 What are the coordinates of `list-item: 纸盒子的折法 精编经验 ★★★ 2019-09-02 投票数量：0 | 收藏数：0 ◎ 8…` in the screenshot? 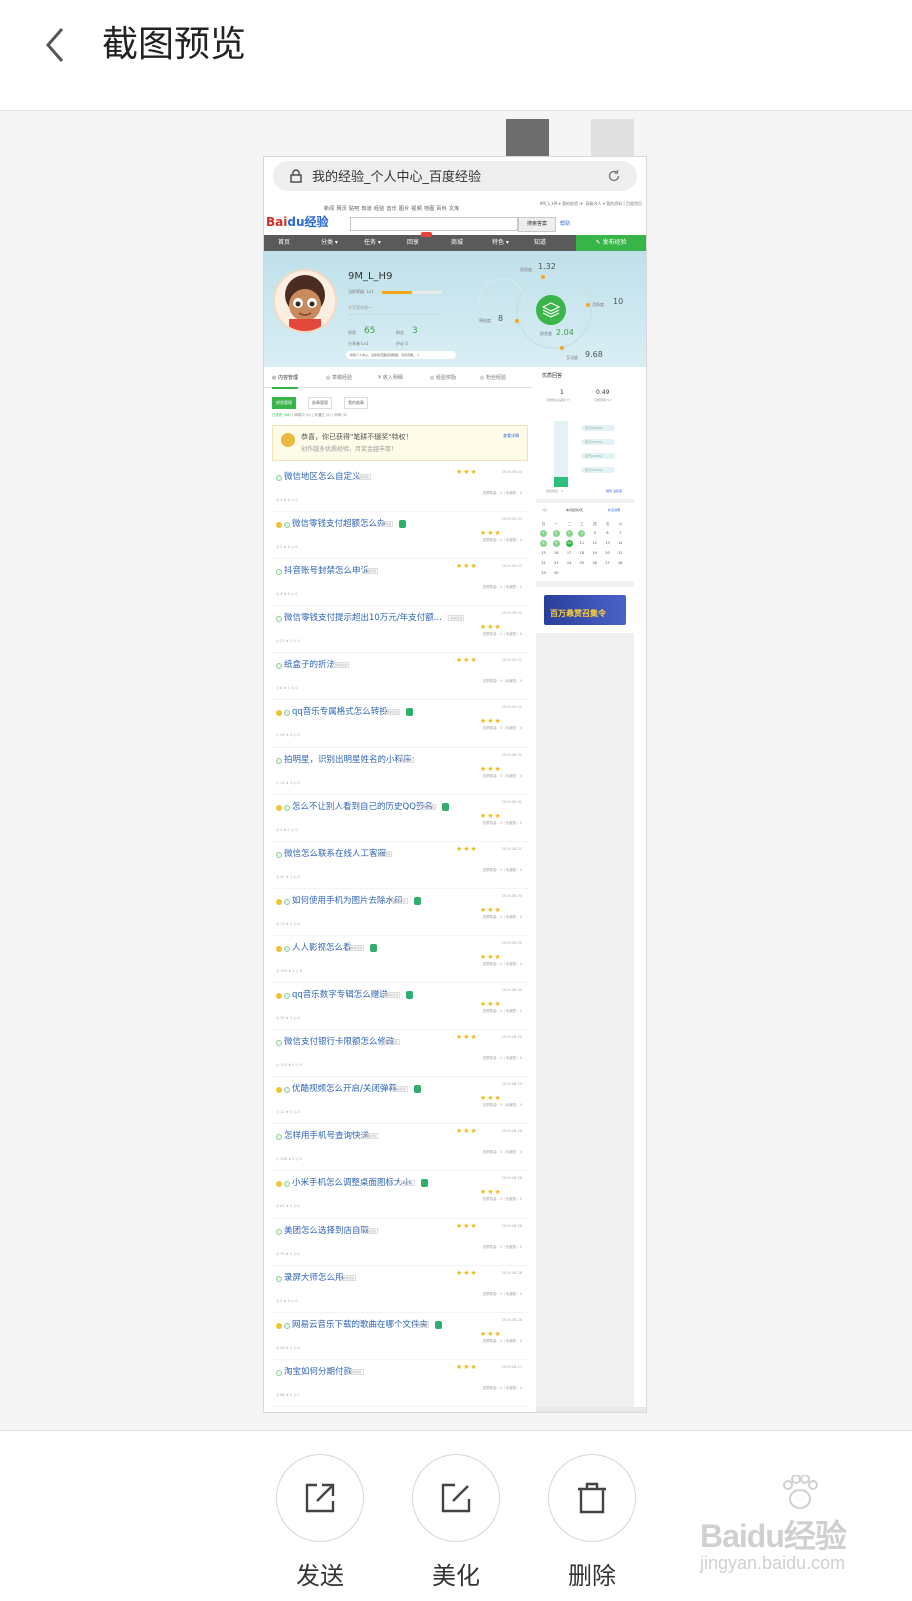 It's located at (400, 677).